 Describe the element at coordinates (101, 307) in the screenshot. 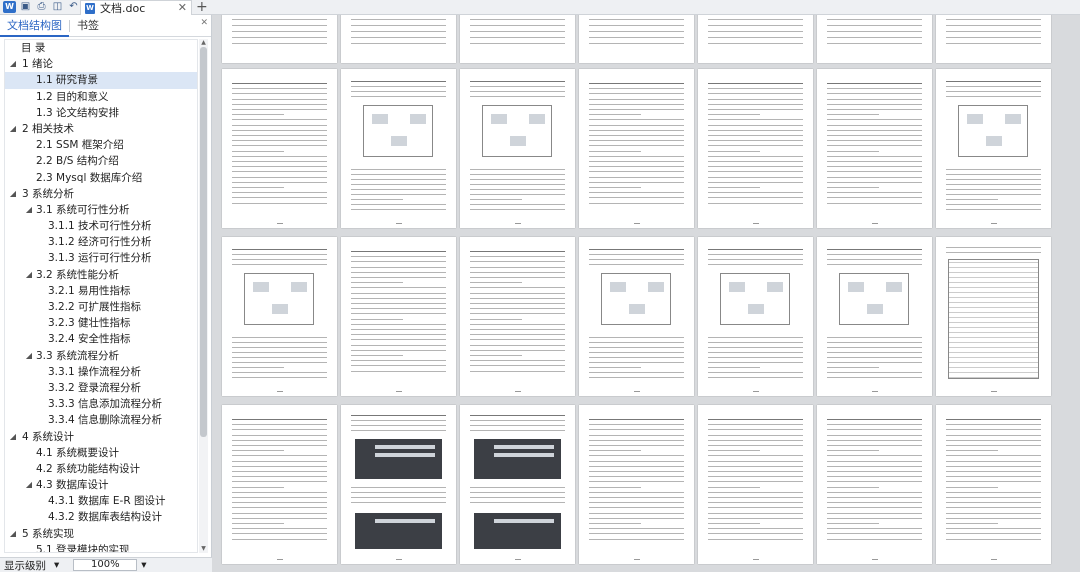

I see `outline-item: 3.2.2 可扩展性指标` at that location.